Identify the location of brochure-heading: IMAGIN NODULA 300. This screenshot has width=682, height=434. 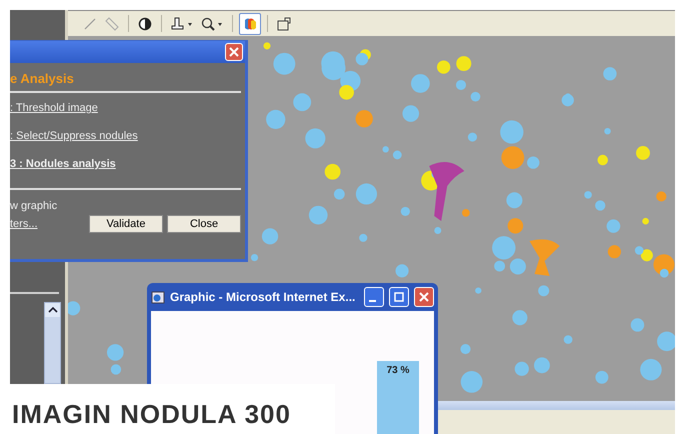
(151, 414).